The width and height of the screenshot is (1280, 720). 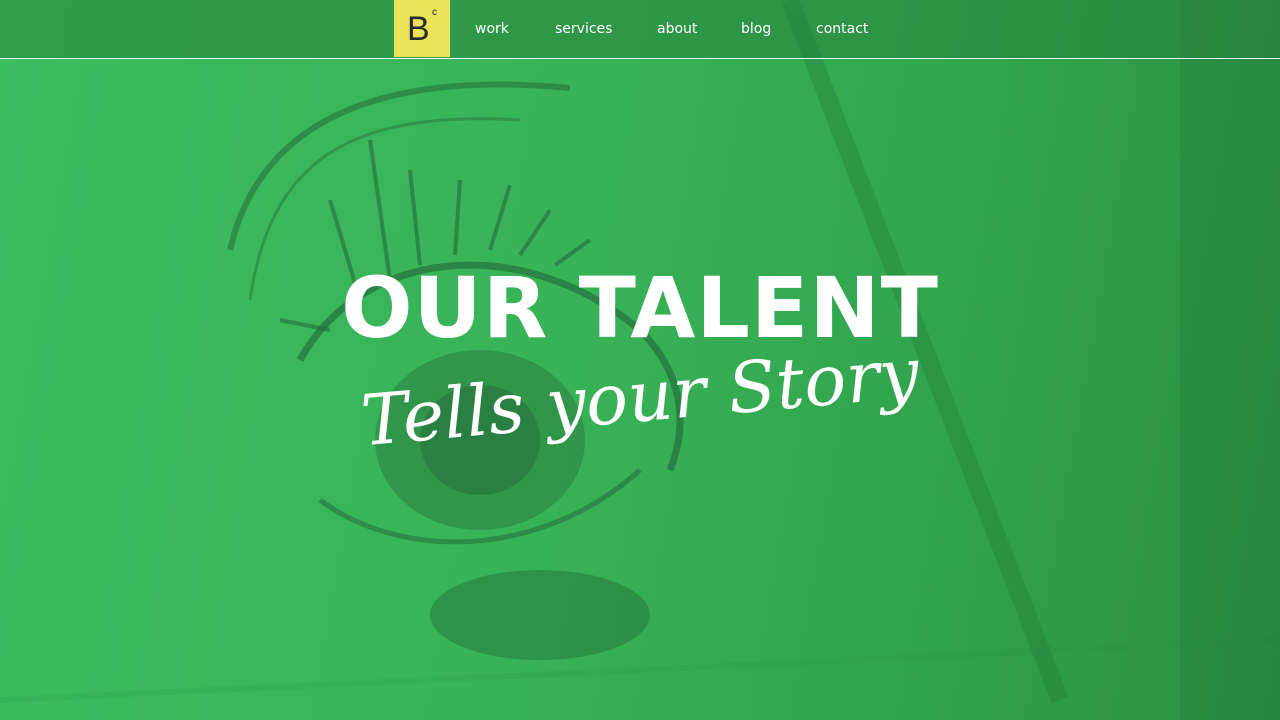 I want to click on nav-item-services: services, so click(x=583, y=29).